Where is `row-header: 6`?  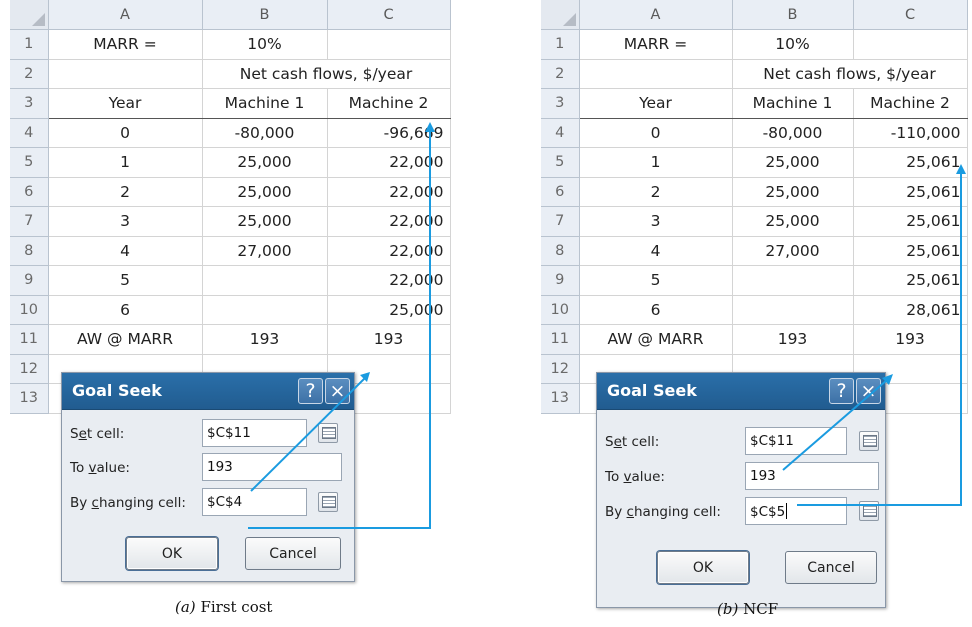 row-header: 6 is located at coordinates (29, 192).